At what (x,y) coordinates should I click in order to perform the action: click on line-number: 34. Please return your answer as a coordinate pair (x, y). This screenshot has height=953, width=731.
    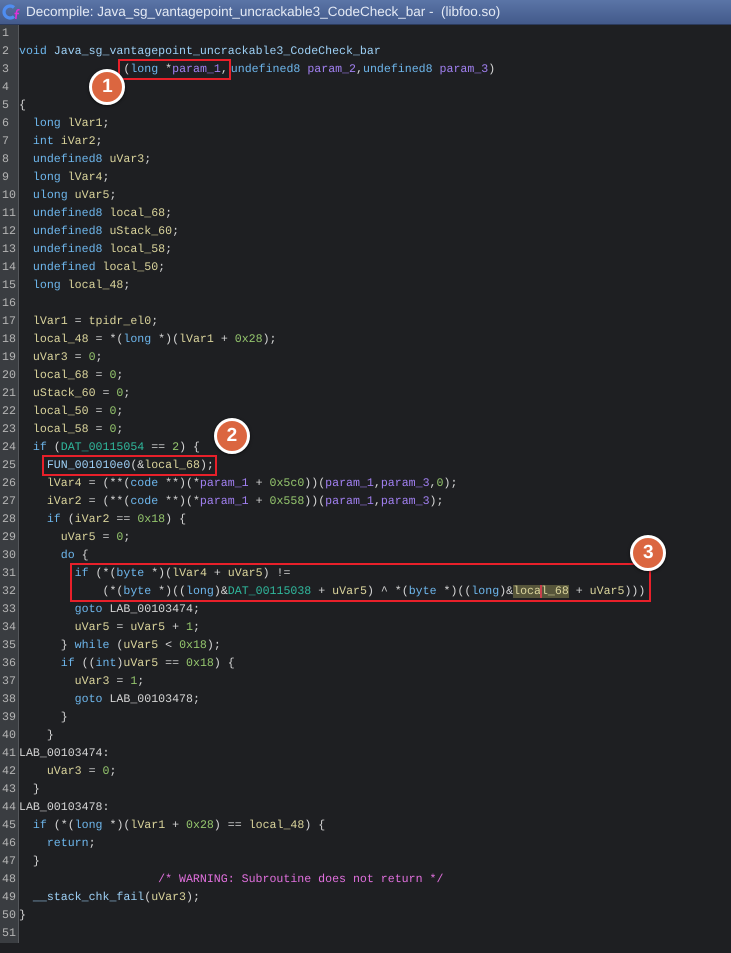
    Looking at the image, I should click on (8, 628).